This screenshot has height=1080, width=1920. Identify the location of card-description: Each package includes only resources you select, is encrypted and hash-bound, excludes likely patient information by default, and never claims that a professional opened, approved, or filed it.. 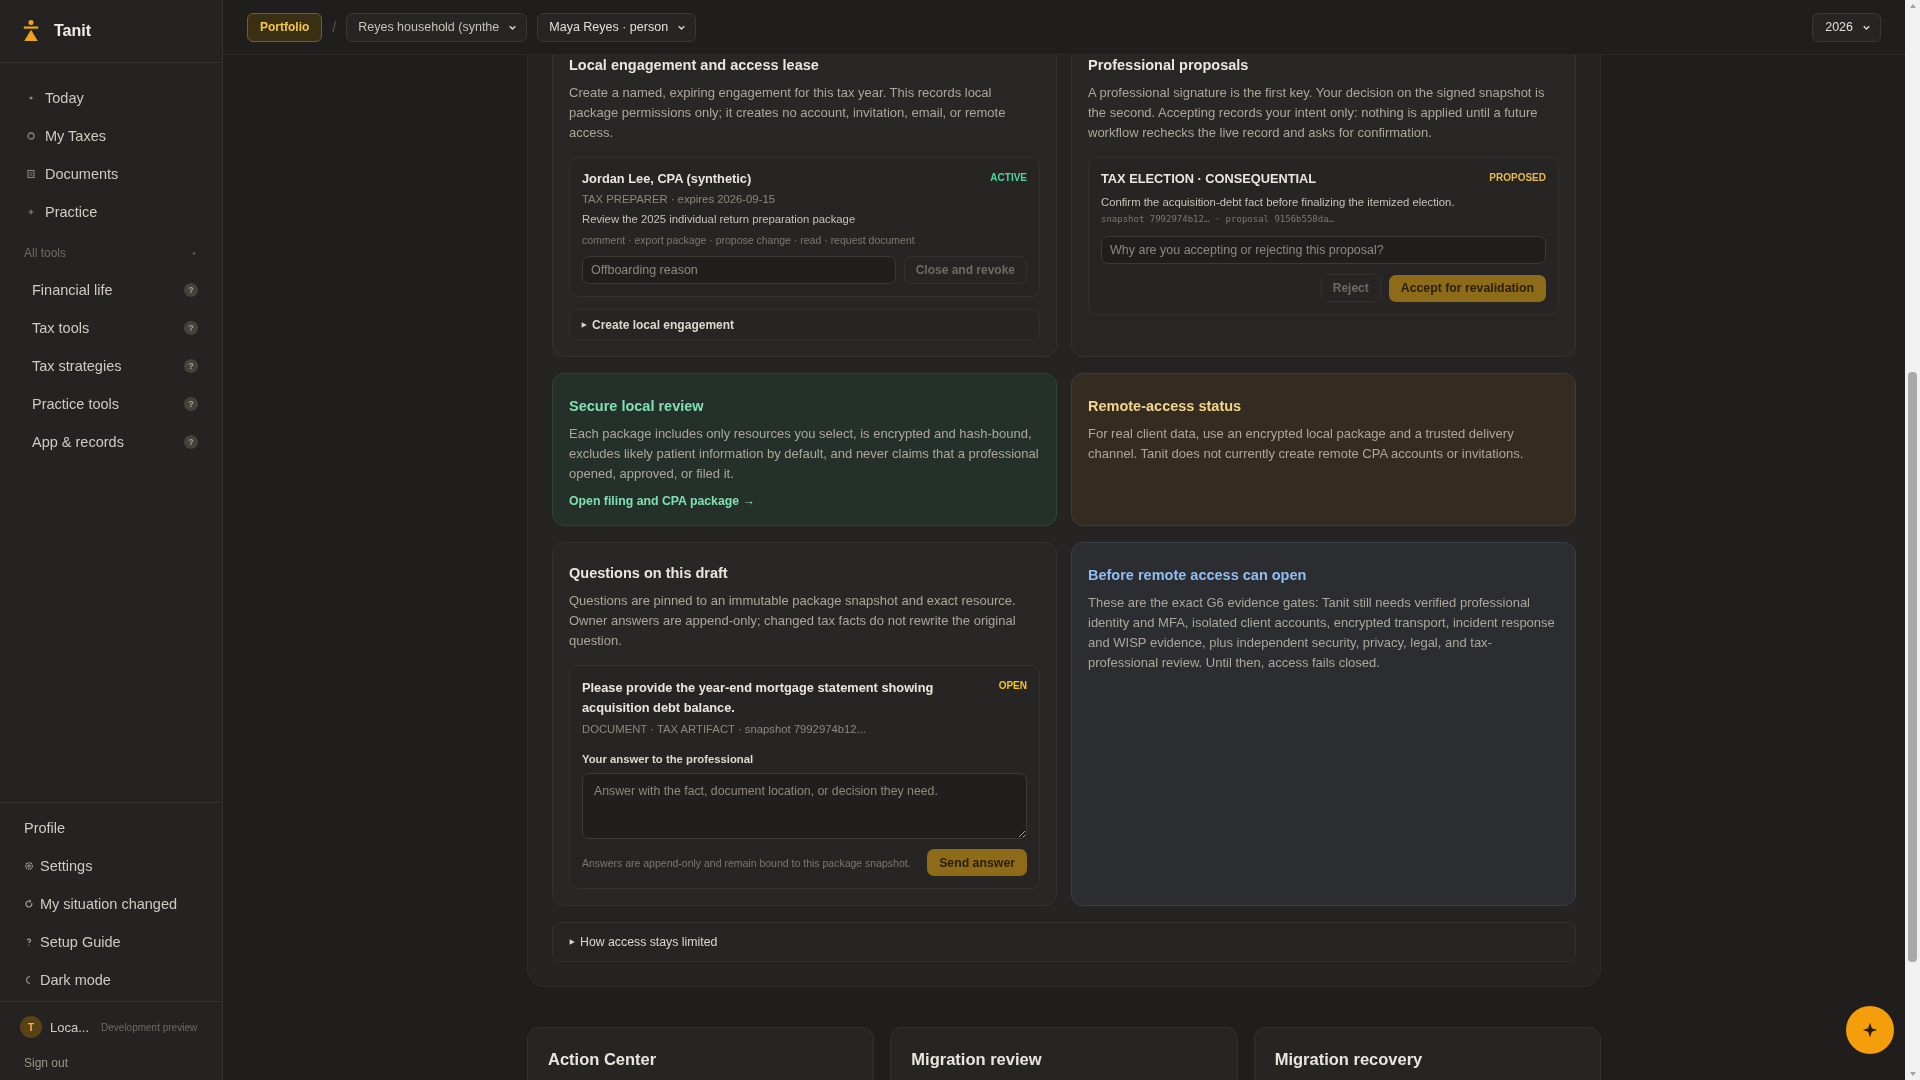
(804, 454).